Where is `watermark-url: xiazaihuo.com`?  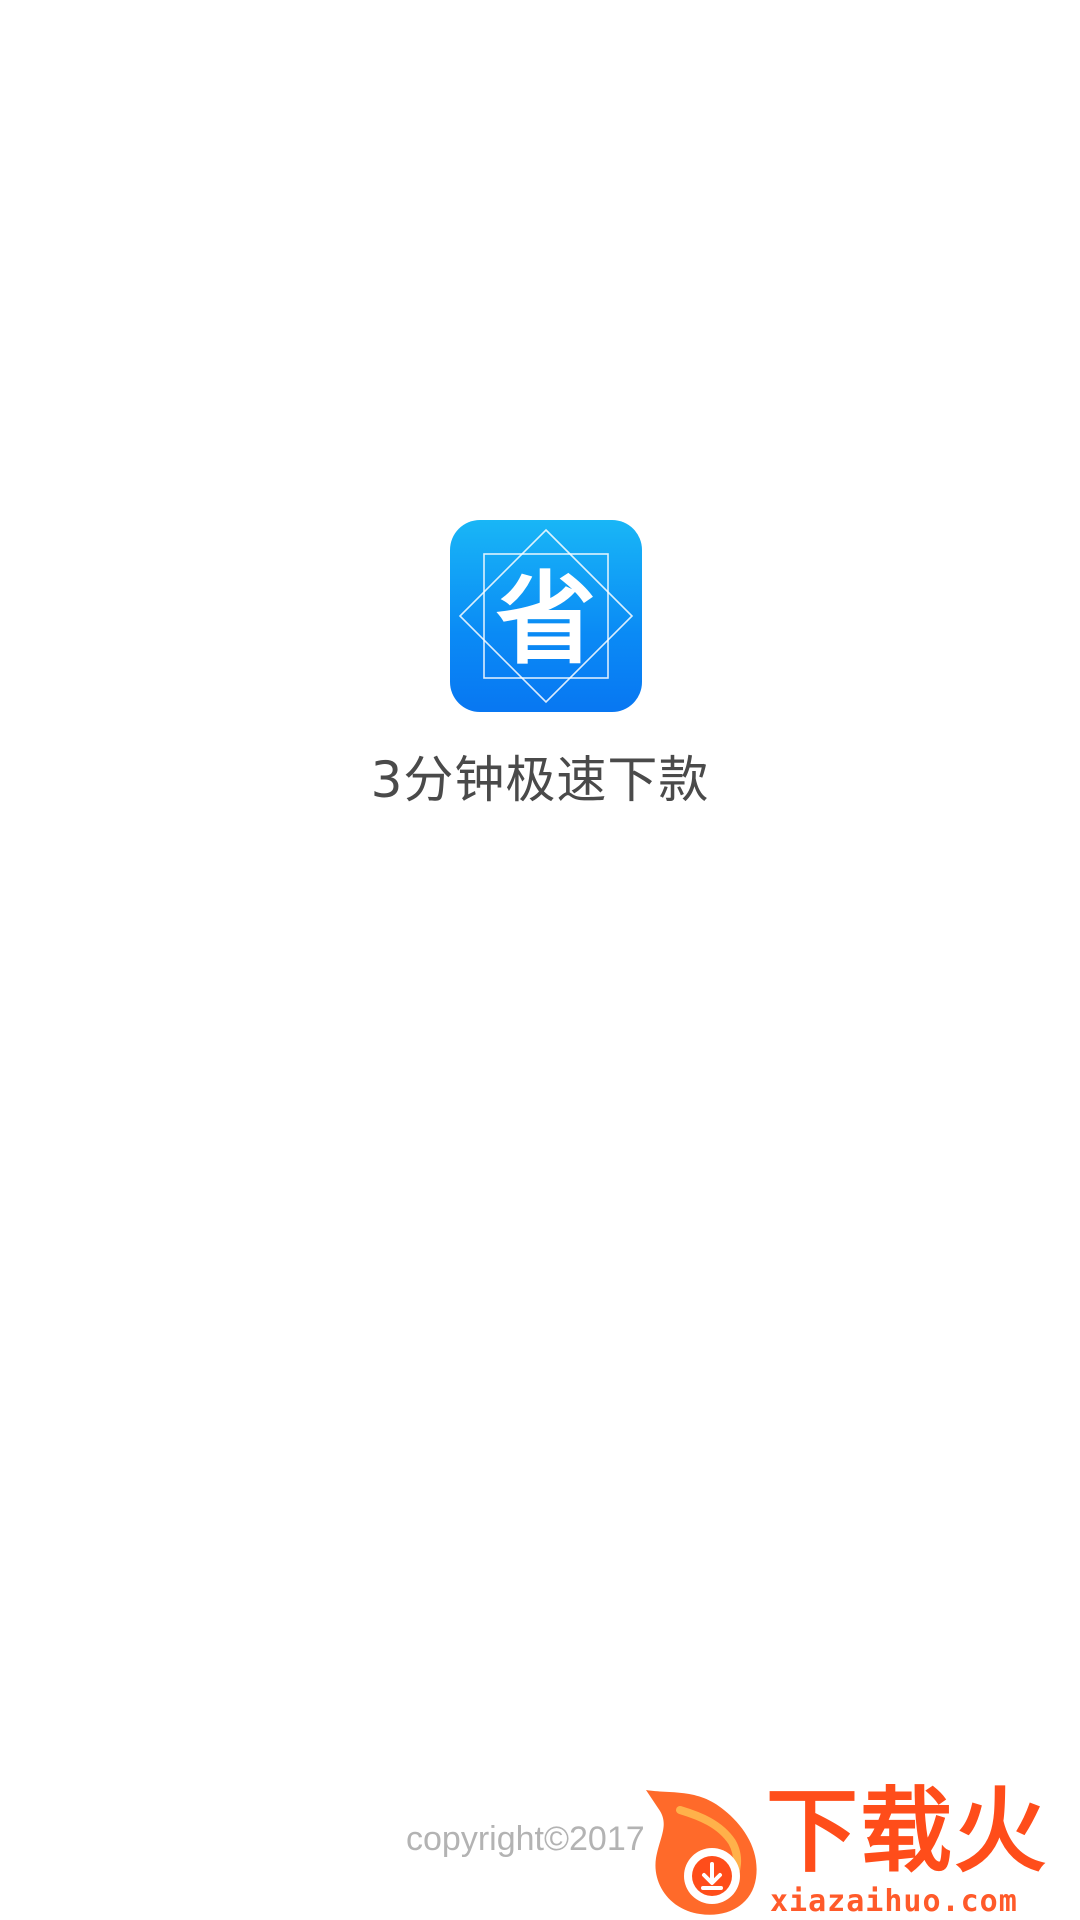
watermark-url: xiazaihuo.com is located at coordinates (894, 1901).